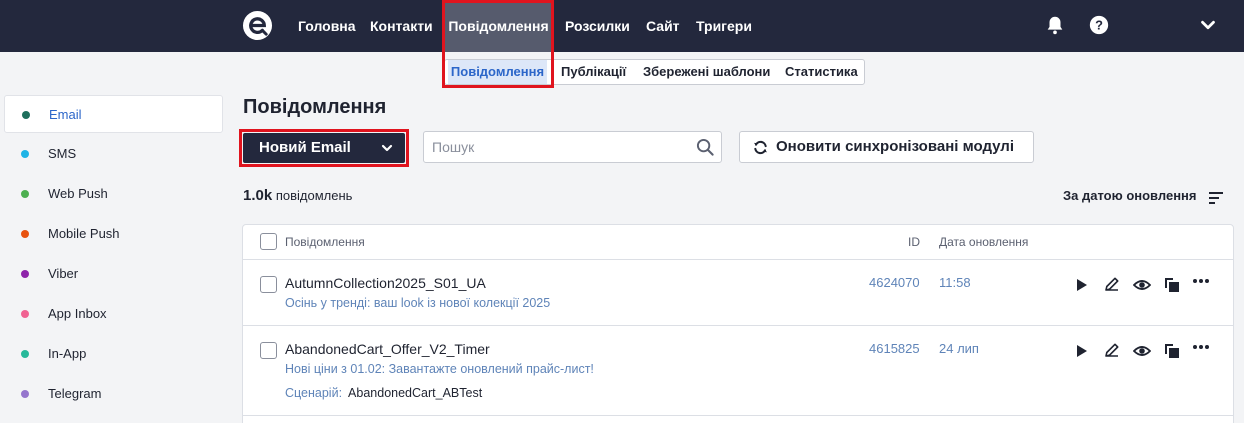 The width and height of the screenshot is (1244, 423). Describe the element at coordinates (113, 314) in the screenshot. I see `sidebar-item-app-inbox: App Inbox` at that location.